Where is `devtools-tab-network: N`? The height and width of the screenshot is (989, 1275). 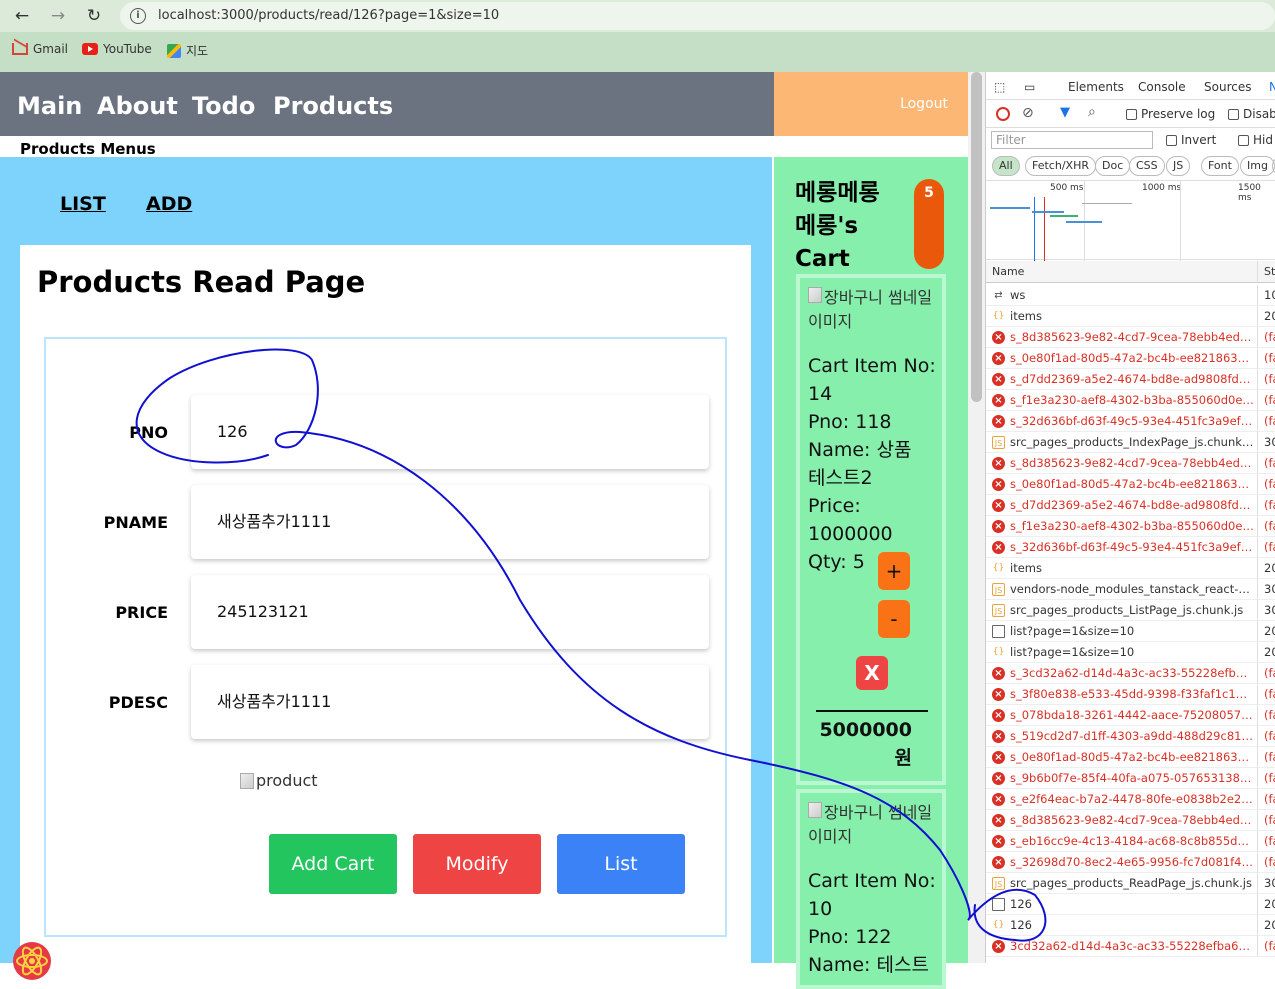 devtools-tab-network: N is located at coordinates (1272, 87).